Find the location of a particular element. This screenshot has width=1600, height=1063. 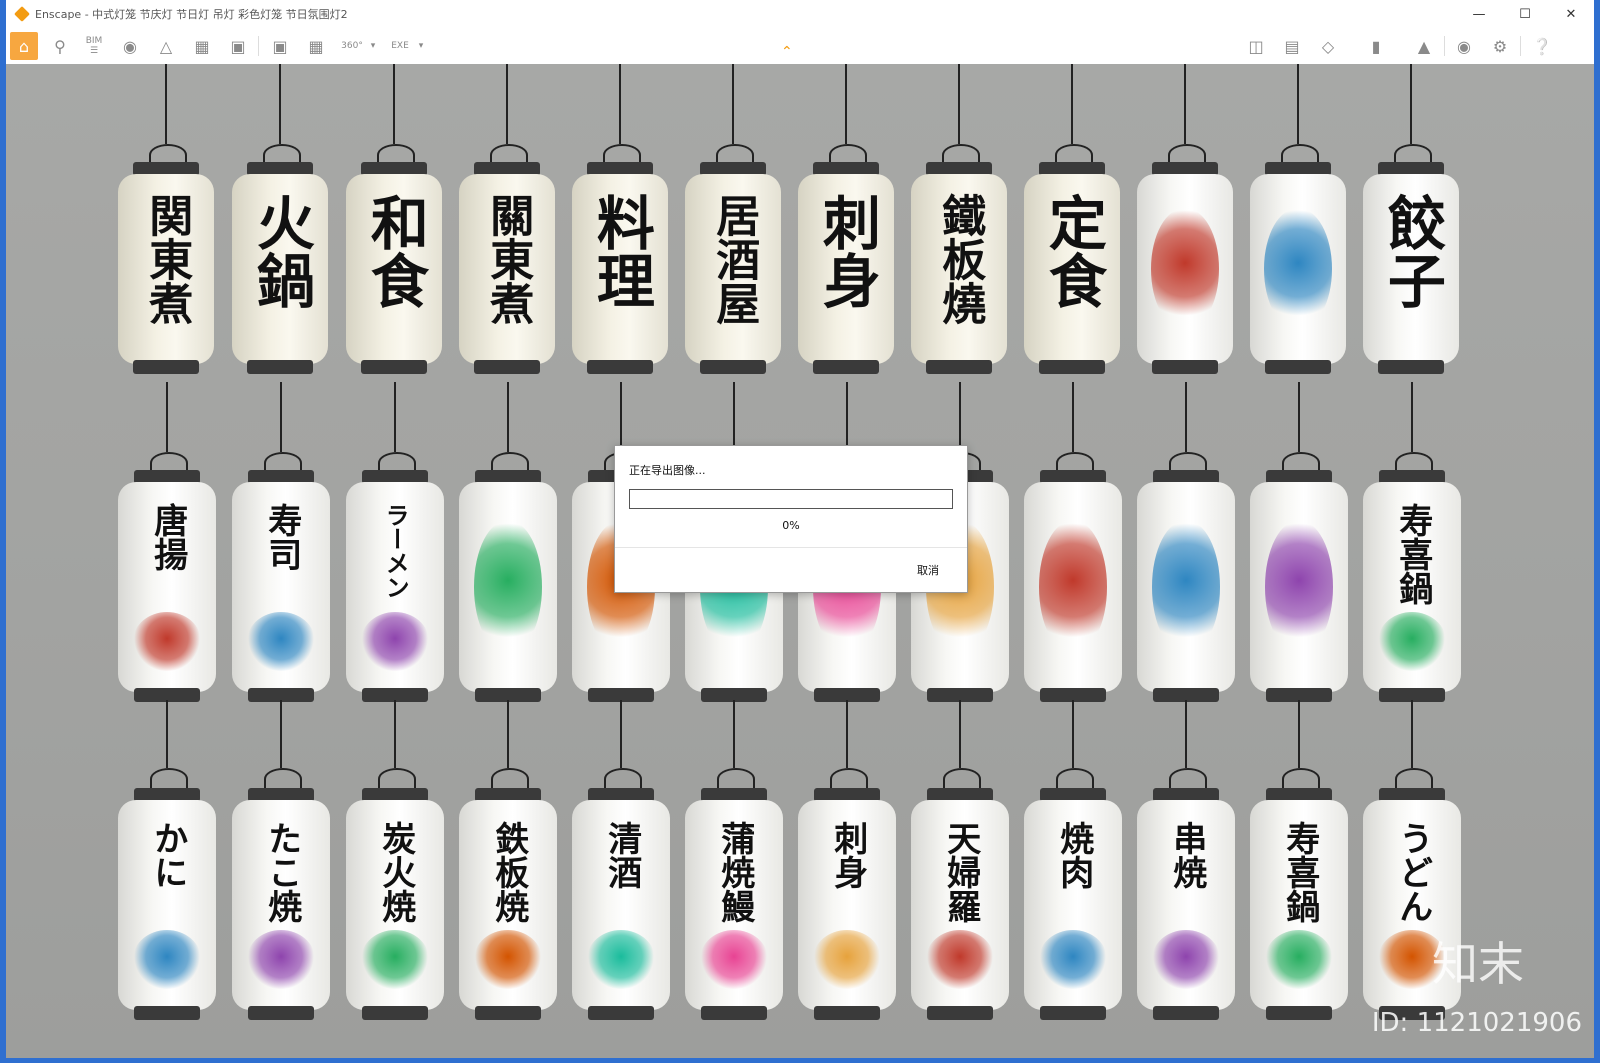

lantern: 鉄板焼 is located at coordinates (508, 861).